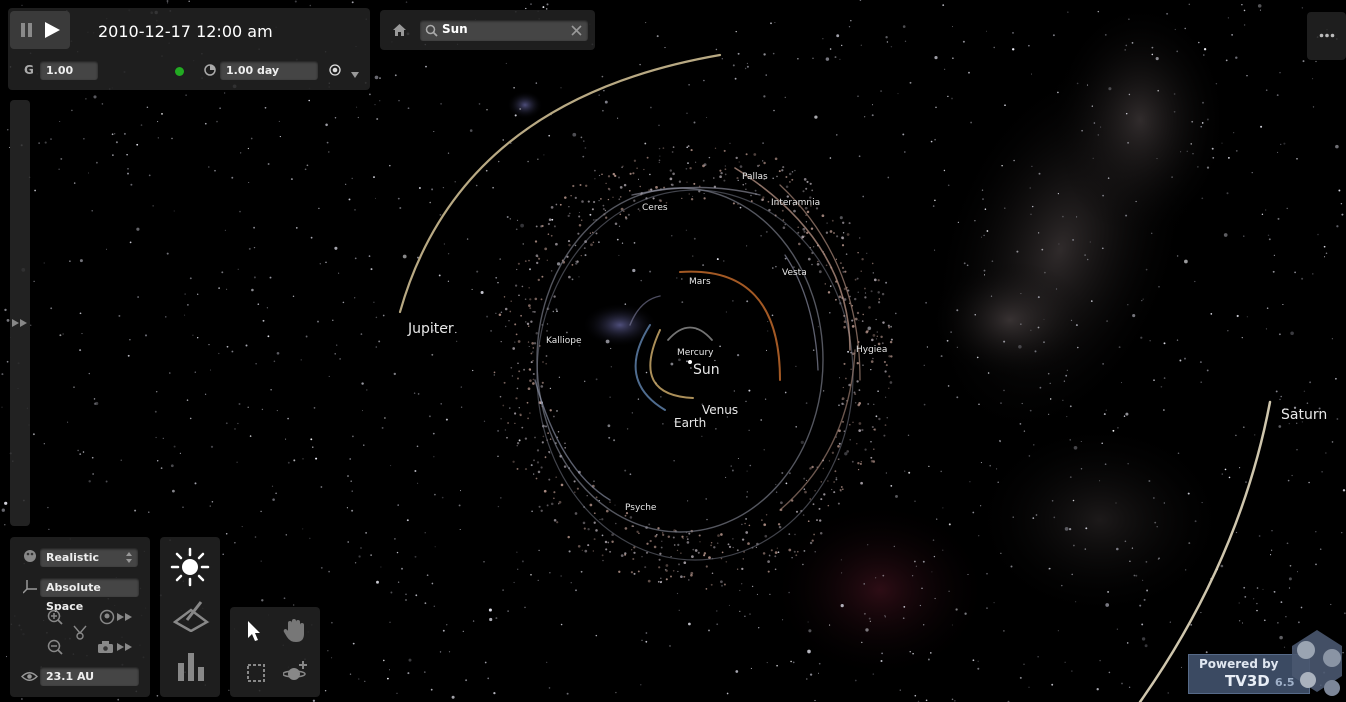 The height and width of the screenshot is (702, 1346). I want to click on fast-forward-icon, so click(20, 323).